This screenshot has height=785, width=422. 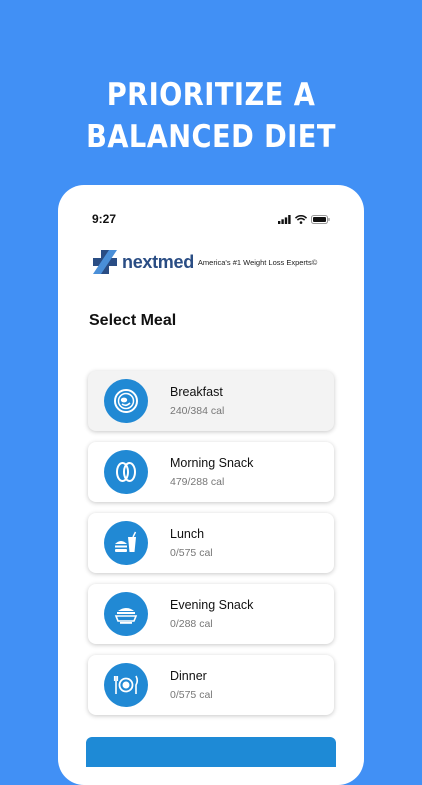 I want to click on breakfast-plate-icon, so click(x=126, y=401).